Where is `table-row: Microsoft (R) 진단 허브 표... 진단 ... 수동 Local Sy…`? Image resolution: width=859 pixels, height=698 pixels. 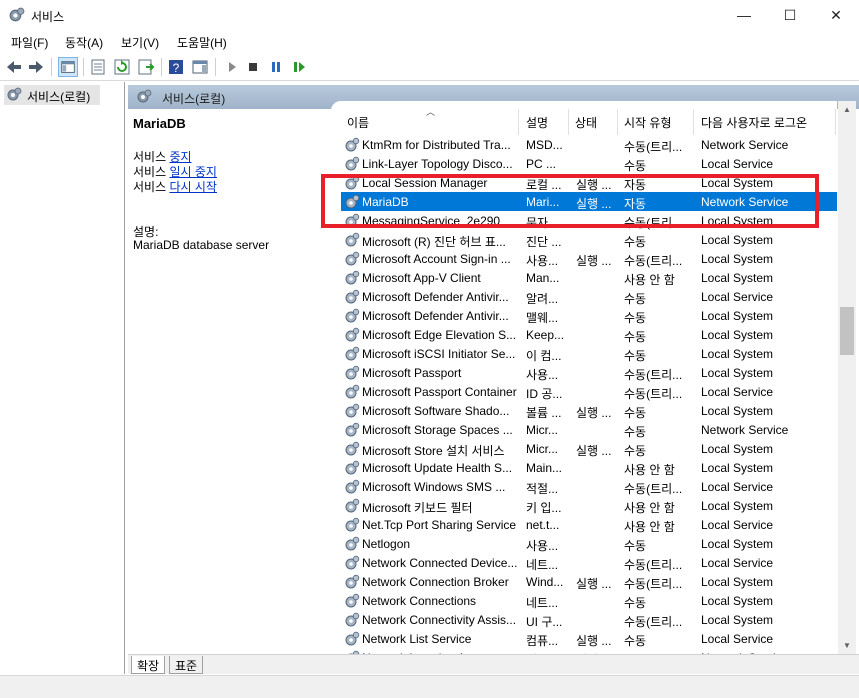 table-row: Microsoft (R) 진단 허브 표... 진단 ... 수동 Local Sy… is located at coordinates (589, 239).